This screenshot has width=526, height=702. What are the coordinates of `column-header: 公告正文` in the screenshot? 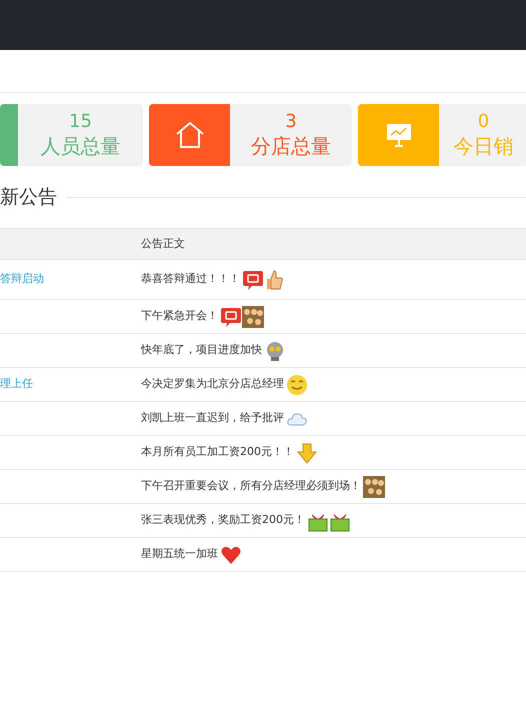 It's located at (163, 244).